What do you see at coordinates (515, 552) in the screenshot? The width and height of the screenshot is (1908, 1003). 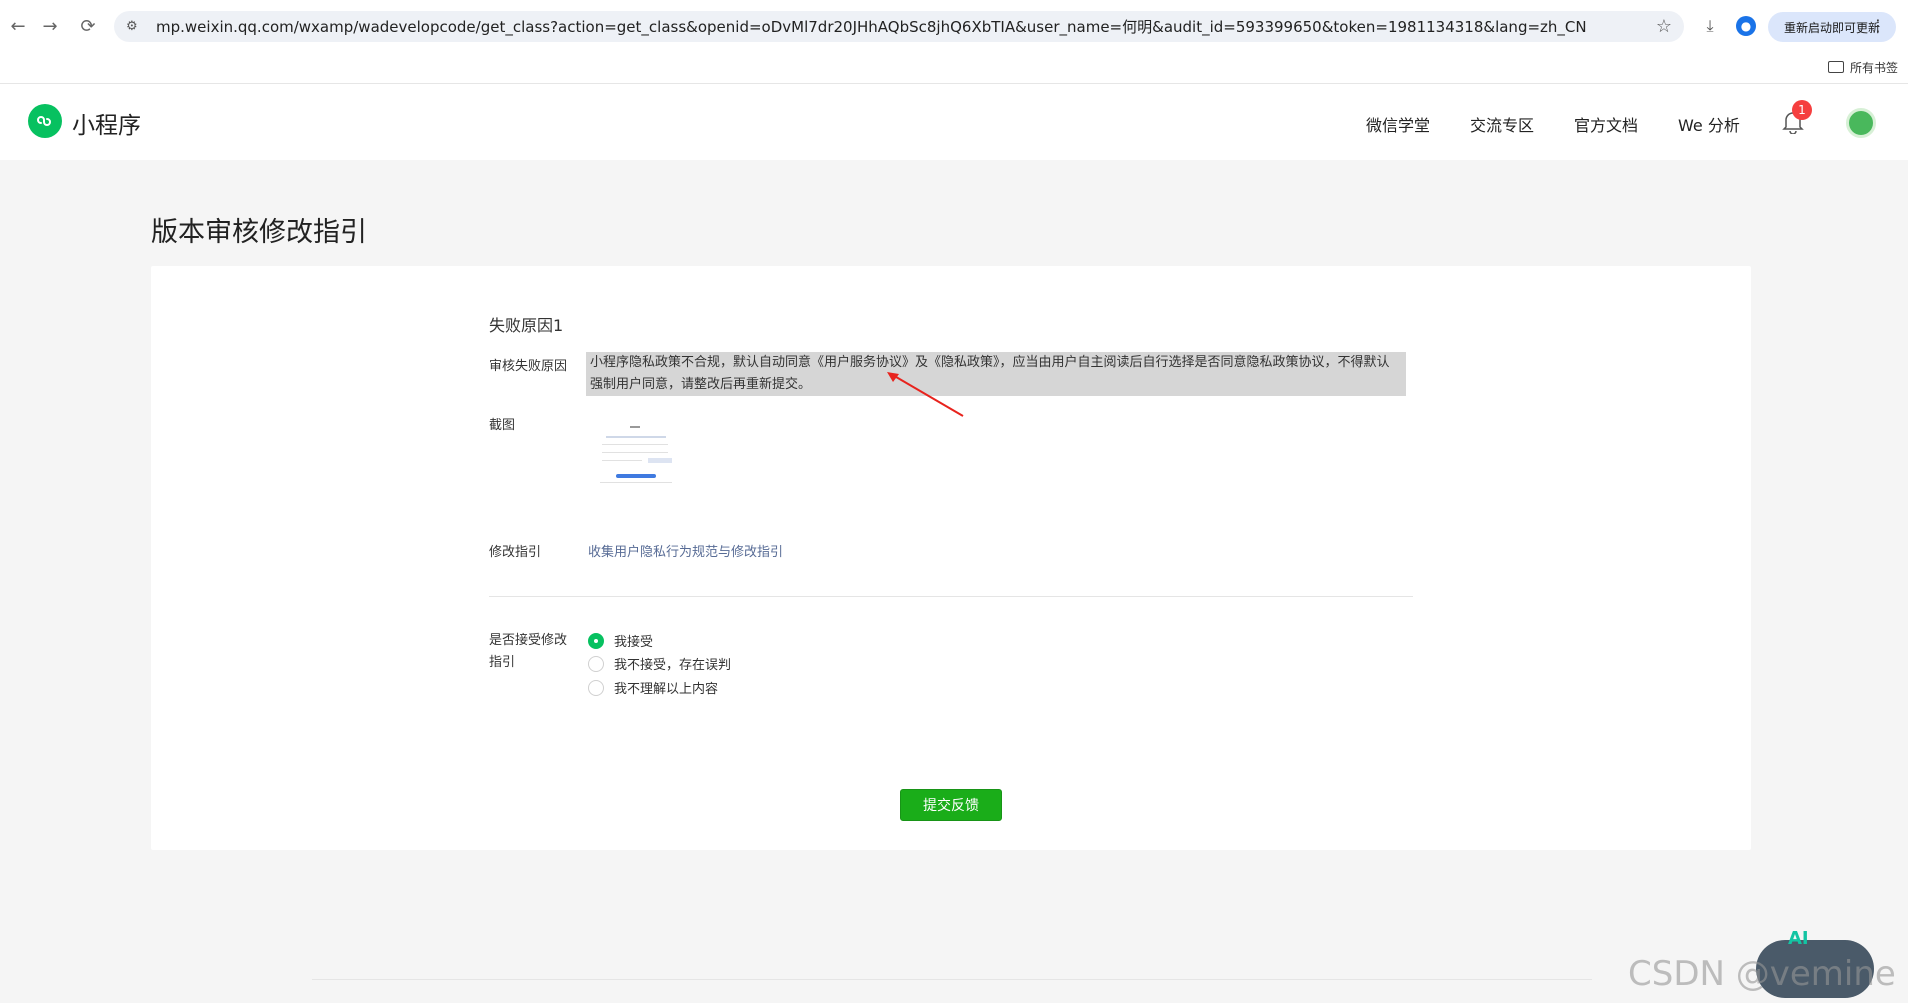 I see `guide-label: 修改指引` at bounding box center [515, 552].